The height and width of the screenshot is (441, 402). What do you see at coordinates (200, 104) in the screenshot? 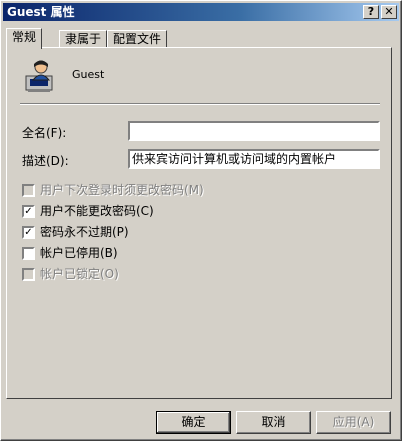
I see `separator` at bounding box center [200, 104].